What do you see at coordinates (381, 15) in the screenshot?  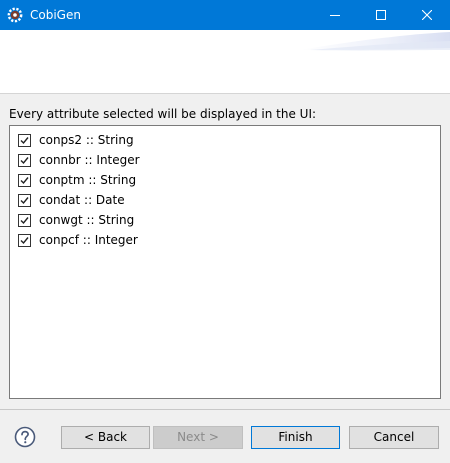 I see `maximize-button` at bounding box center [381, 15].